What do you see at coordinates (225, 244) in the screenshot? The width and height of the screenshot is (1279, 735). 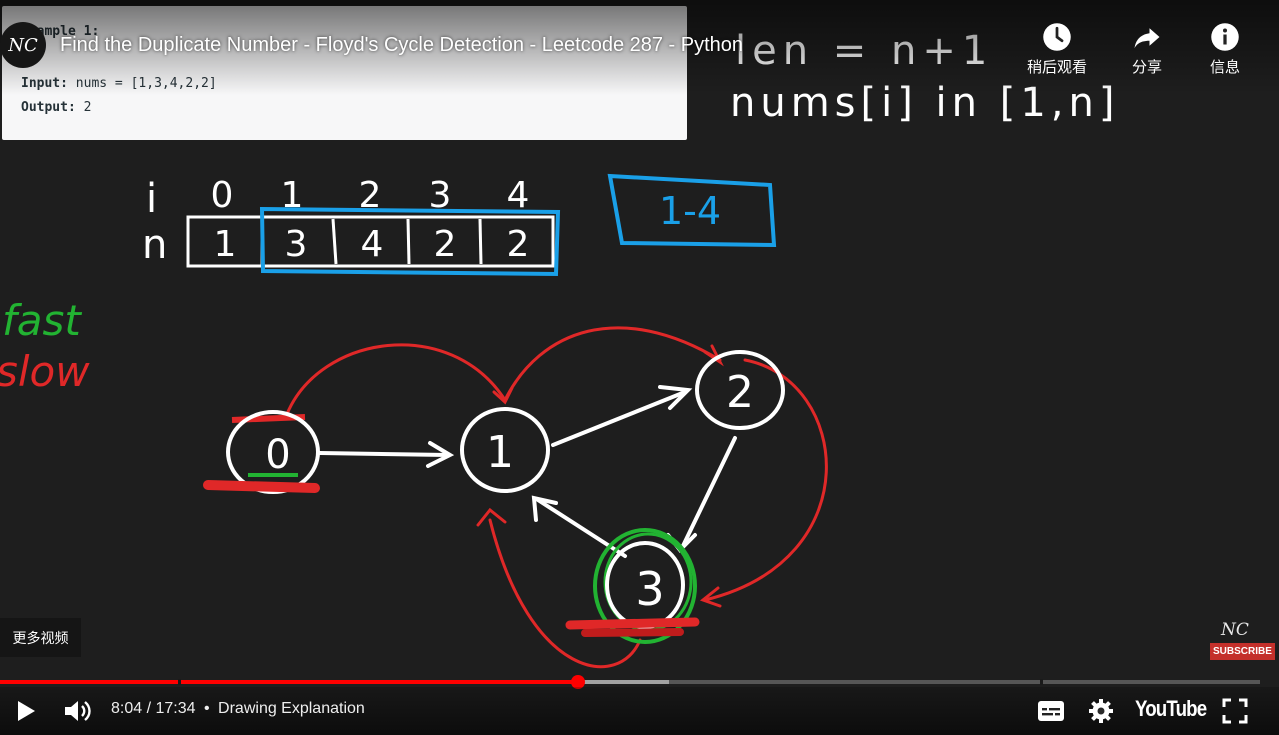 I see `value-0: 1` at bounding box center [225, 244].